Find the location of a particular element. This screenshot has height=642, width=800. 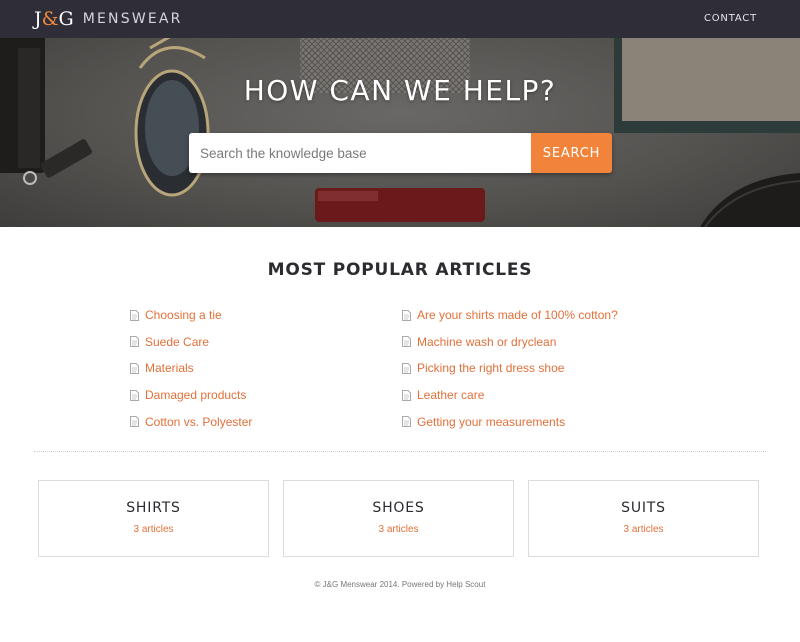

article-link: Cotton vs. Polyester is located at coordinates (198, 422).